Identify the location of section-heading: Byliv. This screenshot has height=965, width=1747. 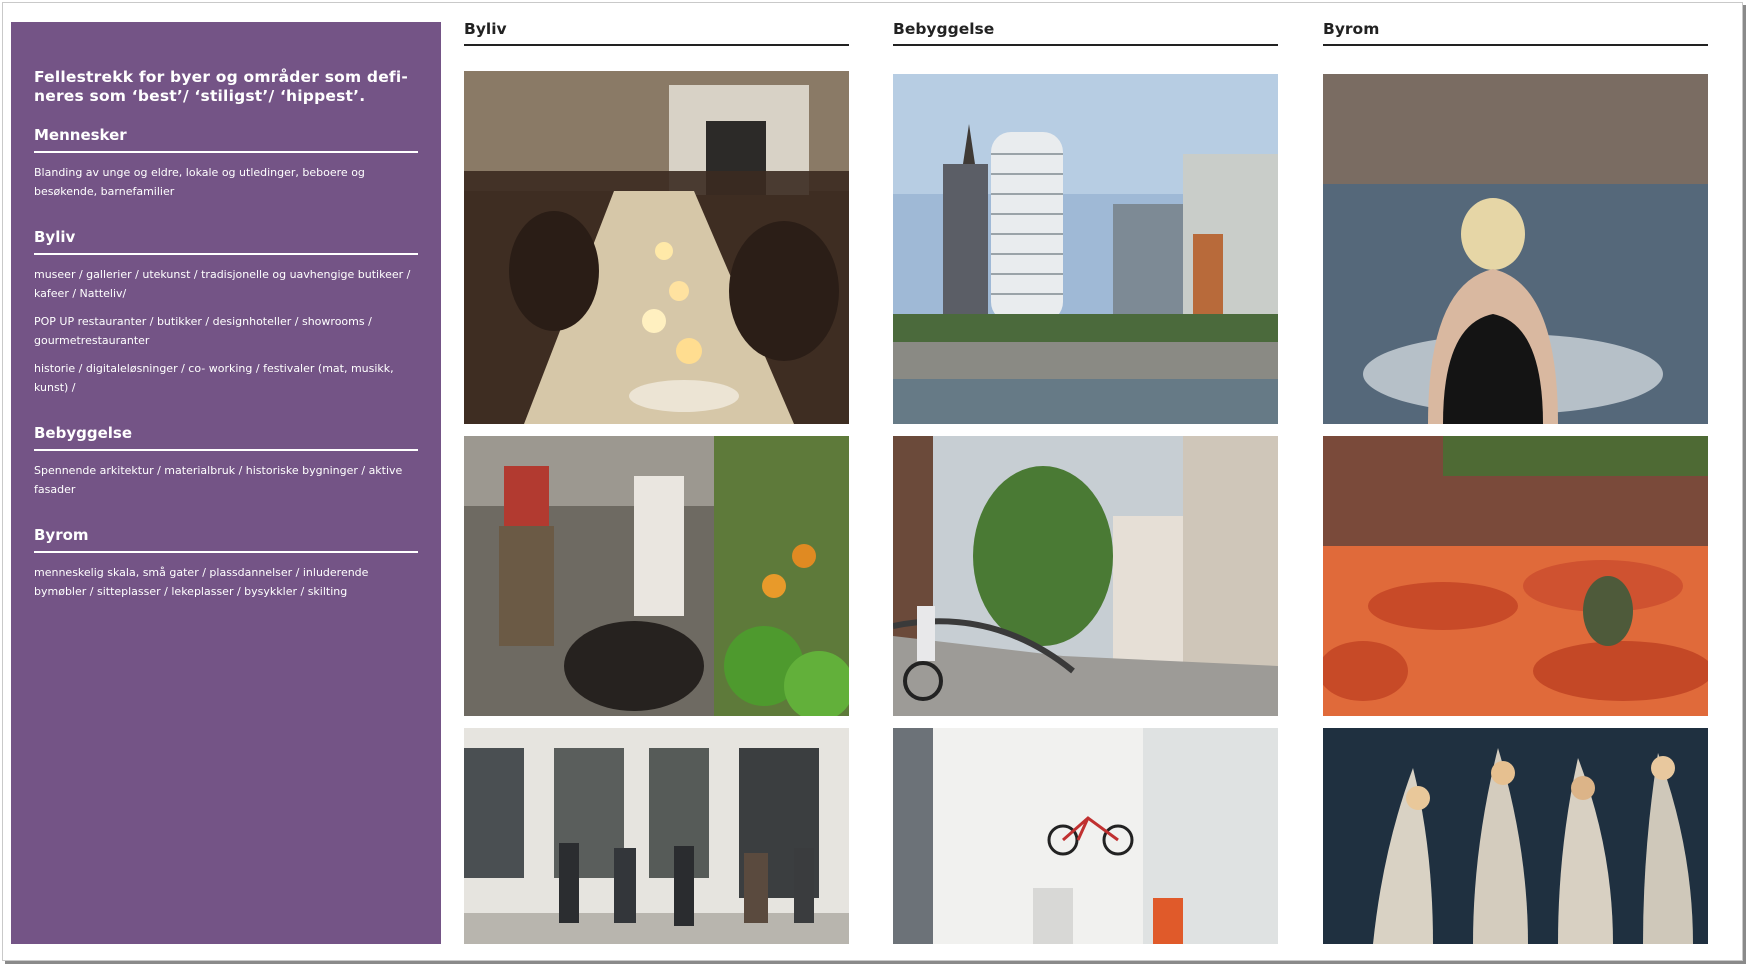
(226, 241).